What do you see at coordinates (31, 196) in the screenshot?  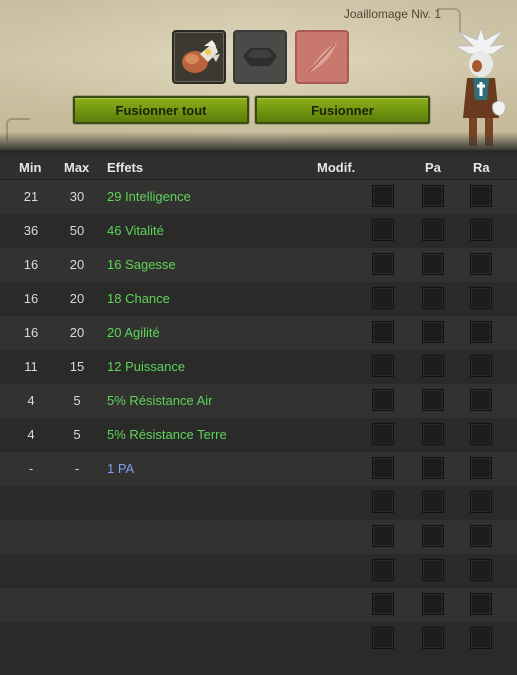 I see `min-value: 21` at bounding box center [31, 196].